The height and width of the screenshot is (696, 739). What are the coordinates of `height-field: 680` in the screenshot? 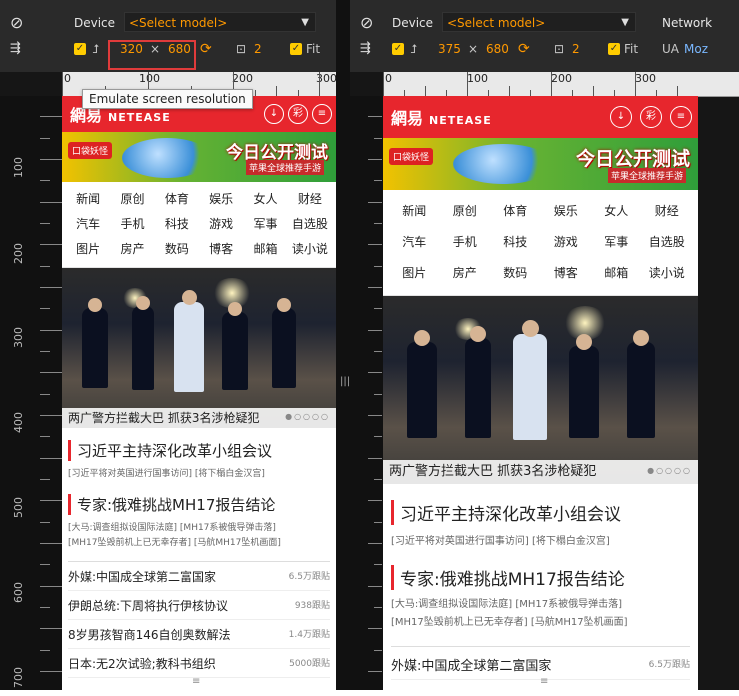 It's located at (497, 49).